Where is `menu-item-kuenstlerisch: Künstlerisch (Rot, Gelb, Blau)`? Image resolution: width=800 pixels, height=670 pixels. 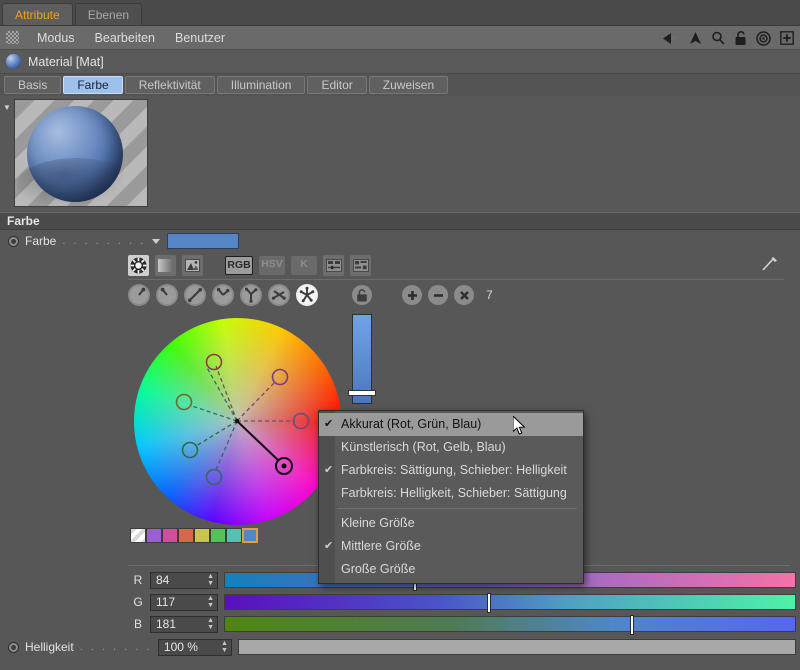
menu-item-kuenstlerisch: Künstlerisch (Rot, Gelb, Blau) is located at coordinates (451, 447).